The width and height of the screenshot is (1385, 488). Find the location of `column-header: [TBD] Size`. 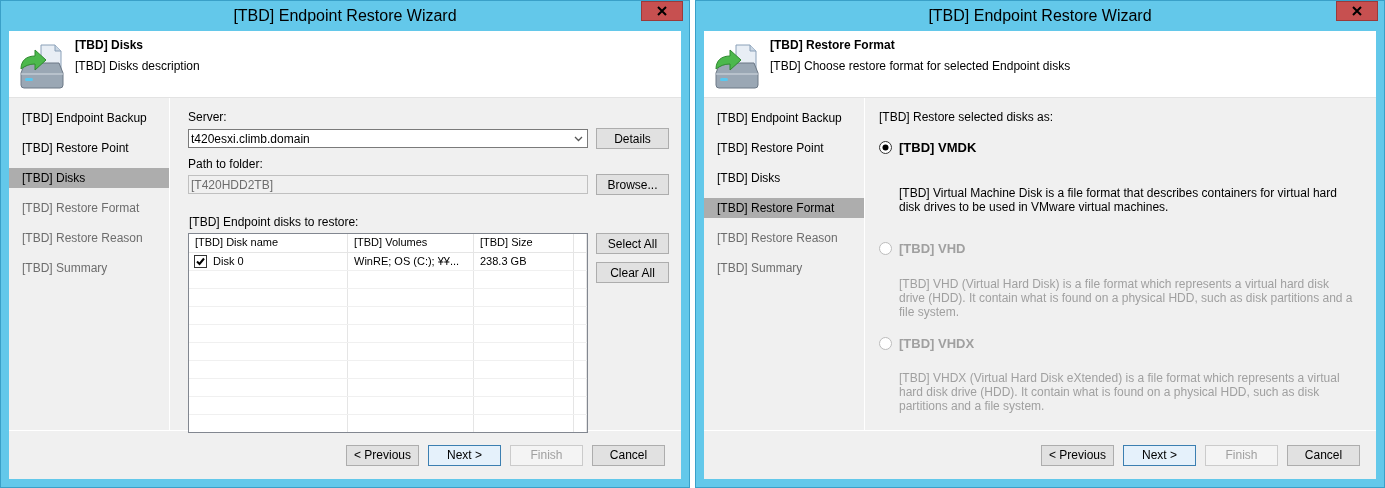

column-header: [TBD] Size is located at coordinates (524, 243).